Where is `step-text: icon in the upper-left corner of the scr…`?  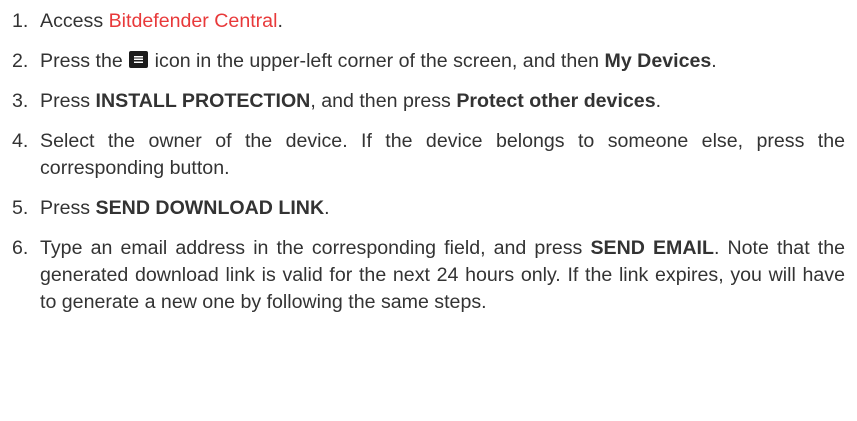
step-text: icon in the upper-left corner of the scr… is located at coordinates (377, 61).